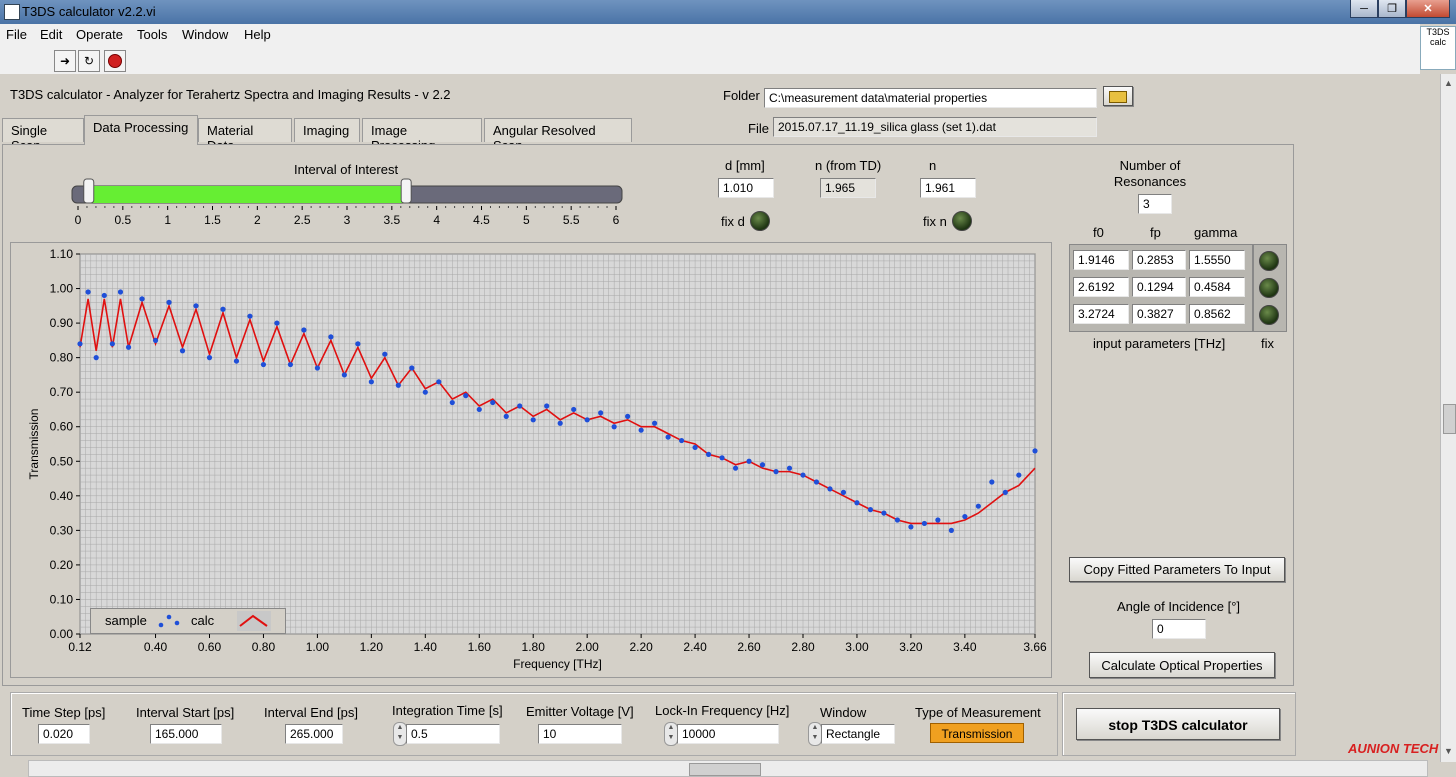  Describe the element at coordinates (1217, 314) in the screenshot. I see `gamma-input-3: 0.8562` at that location.